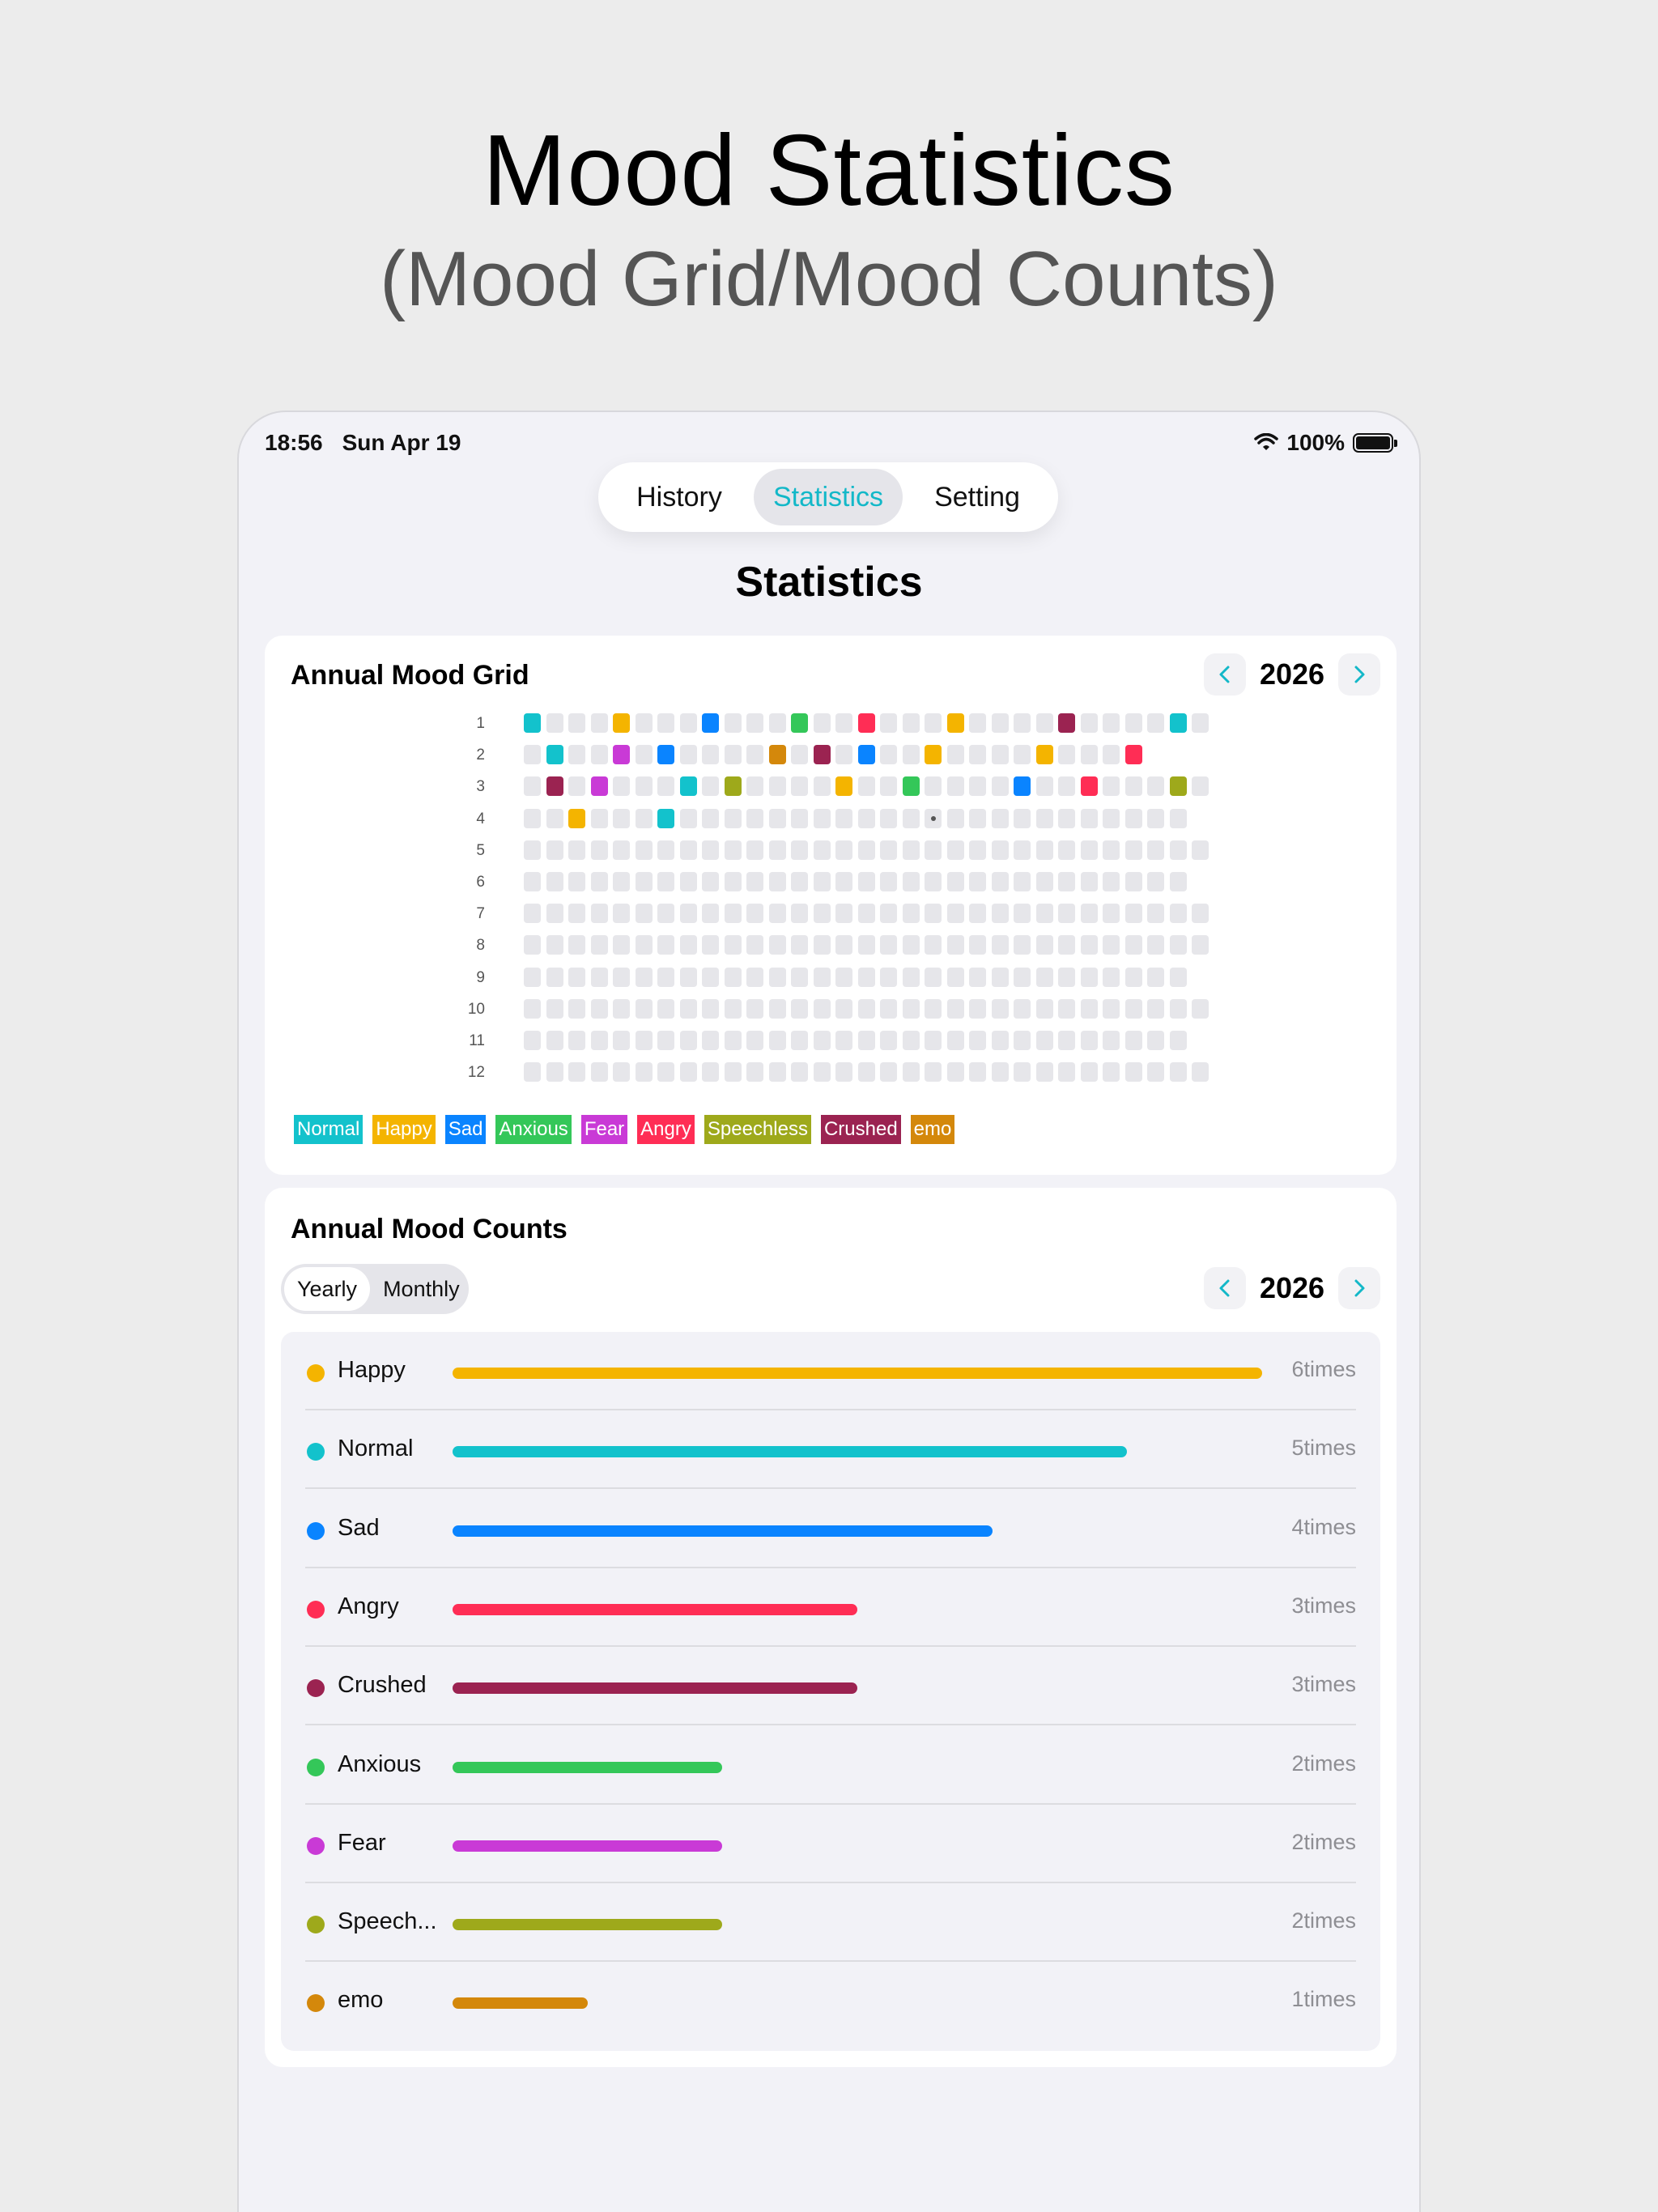  I want to click on mood-count-row: Angry 3times, so click(830, 1607).